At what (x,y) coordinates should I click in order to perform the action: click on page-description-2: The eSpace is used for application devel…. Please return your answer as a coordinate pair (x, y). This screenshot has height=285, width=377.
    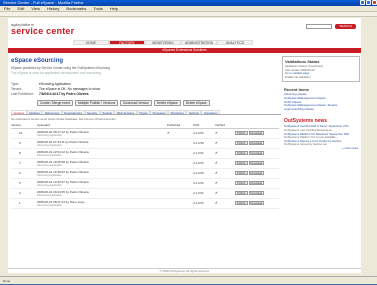
    Looking at the image, I should click on (56, 73).